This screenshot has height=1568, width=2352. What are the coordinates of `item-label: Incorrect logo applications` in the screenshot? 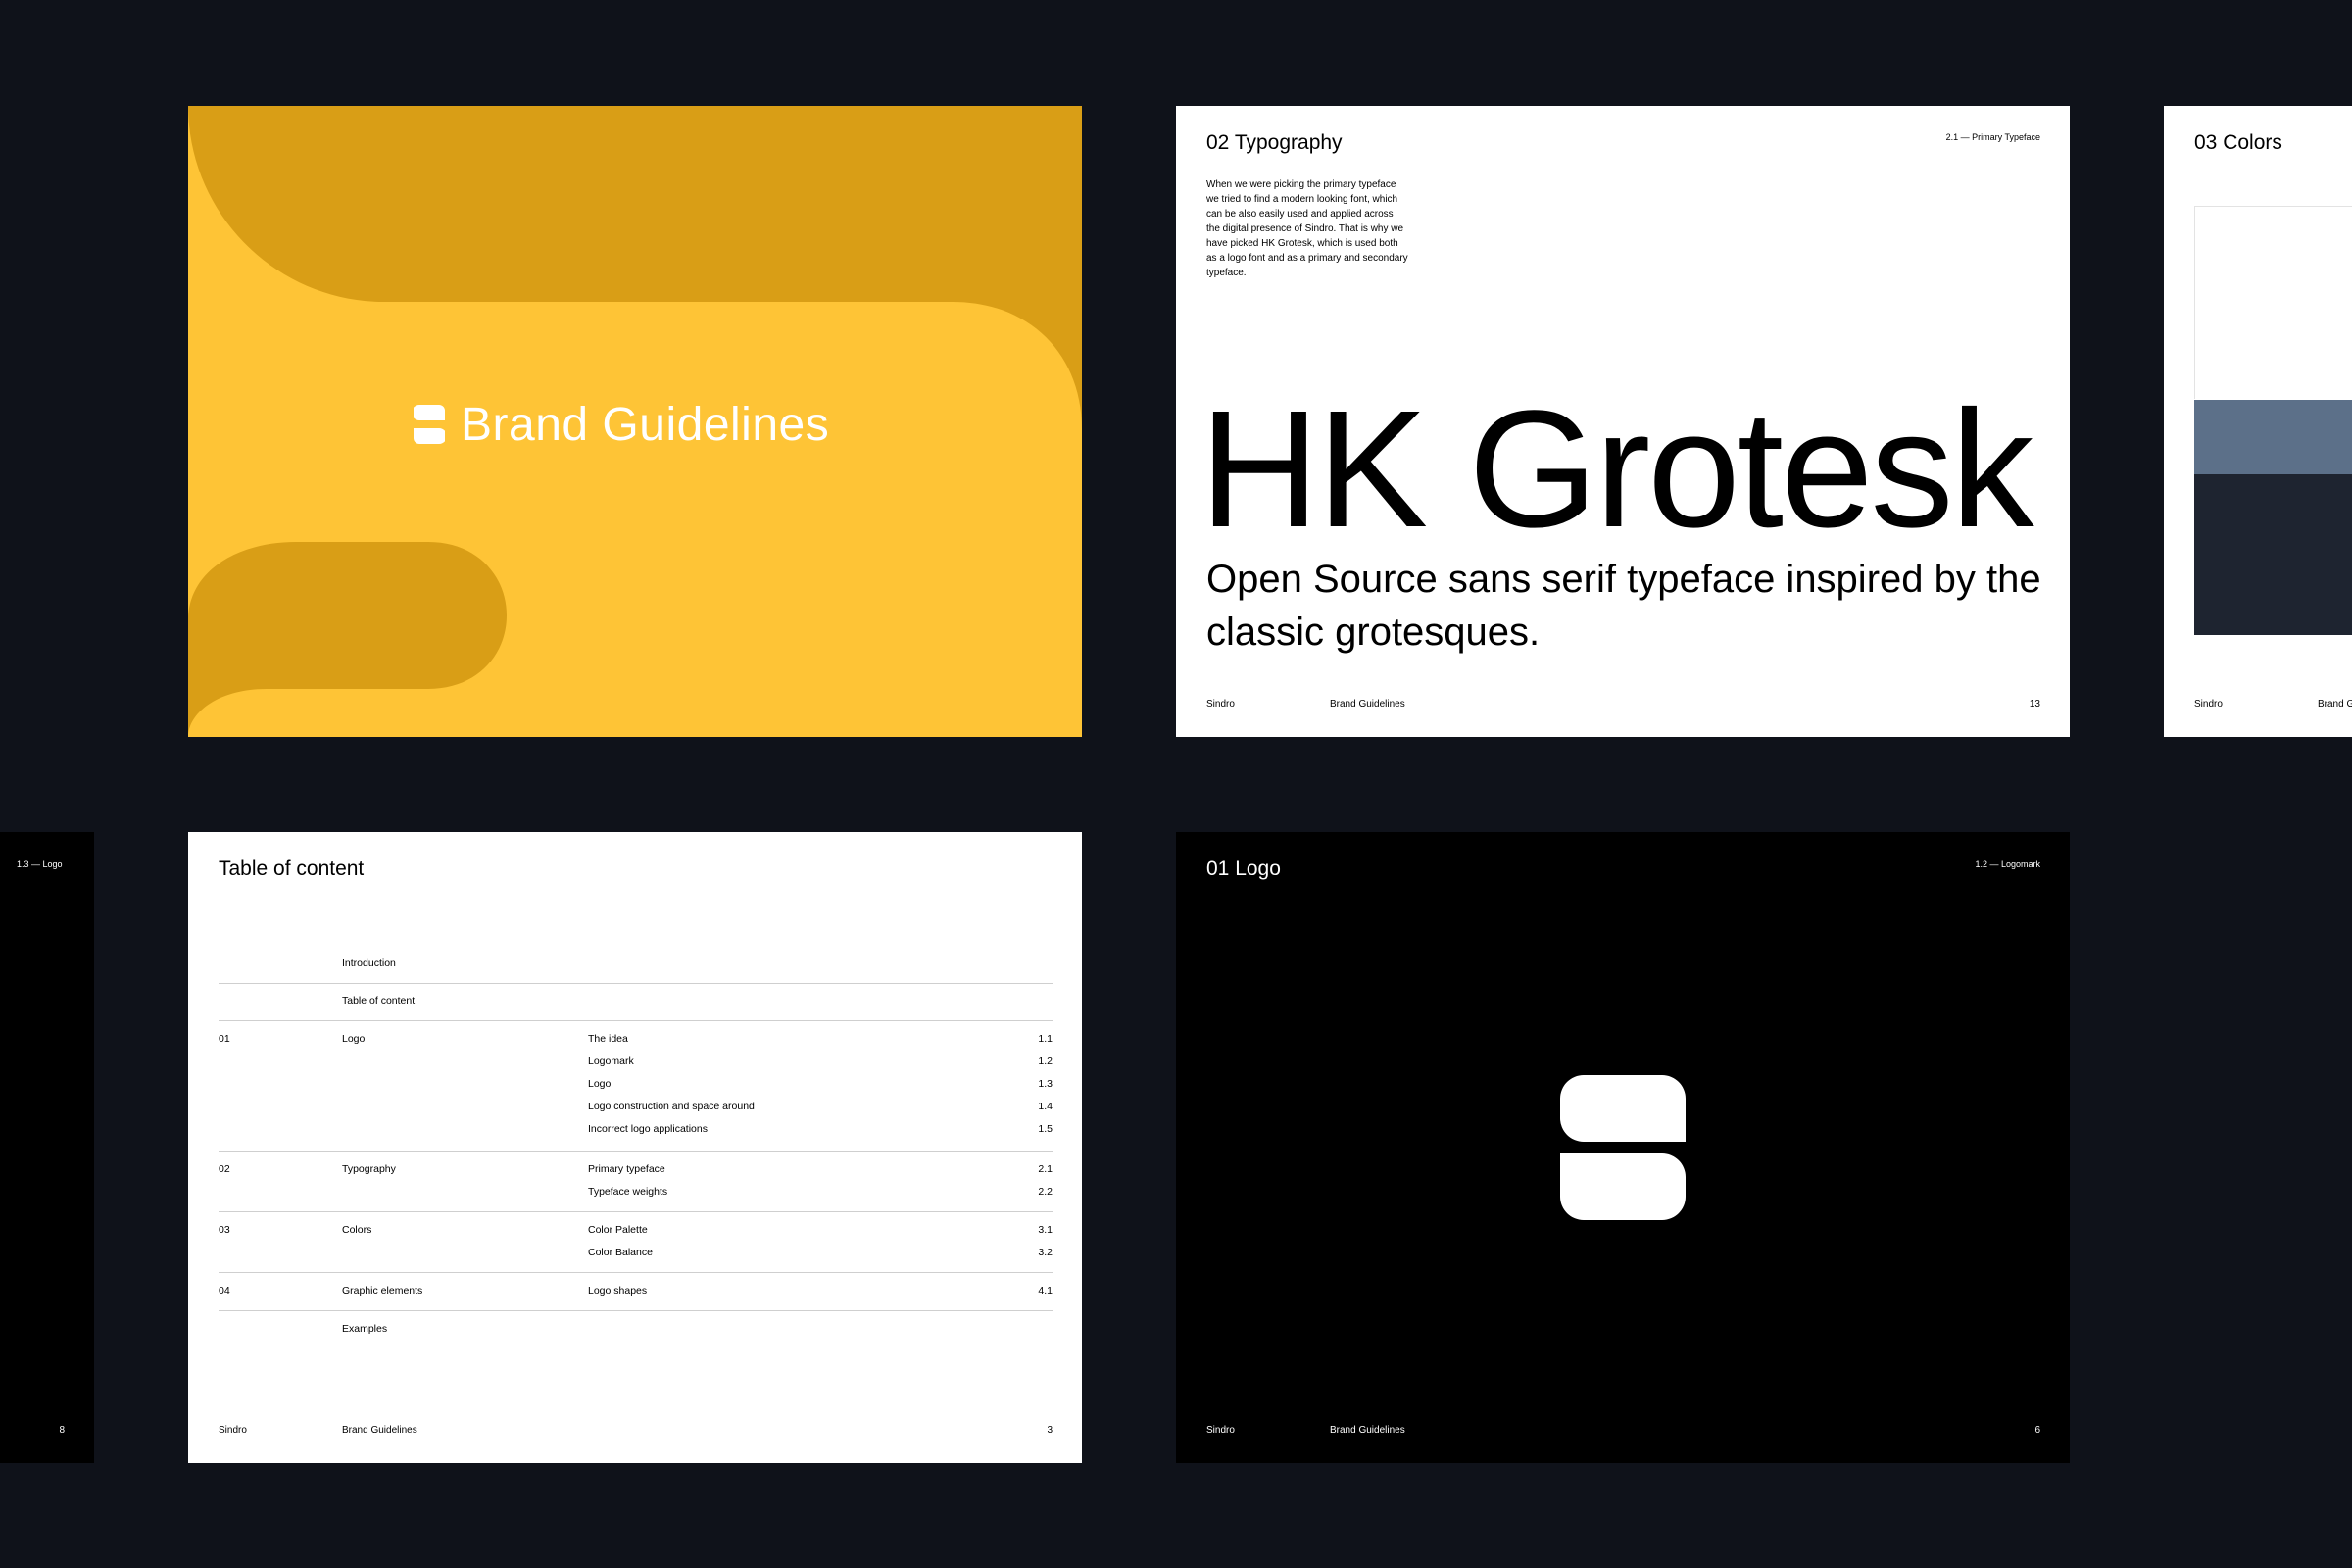 It's located at (648, 1129).